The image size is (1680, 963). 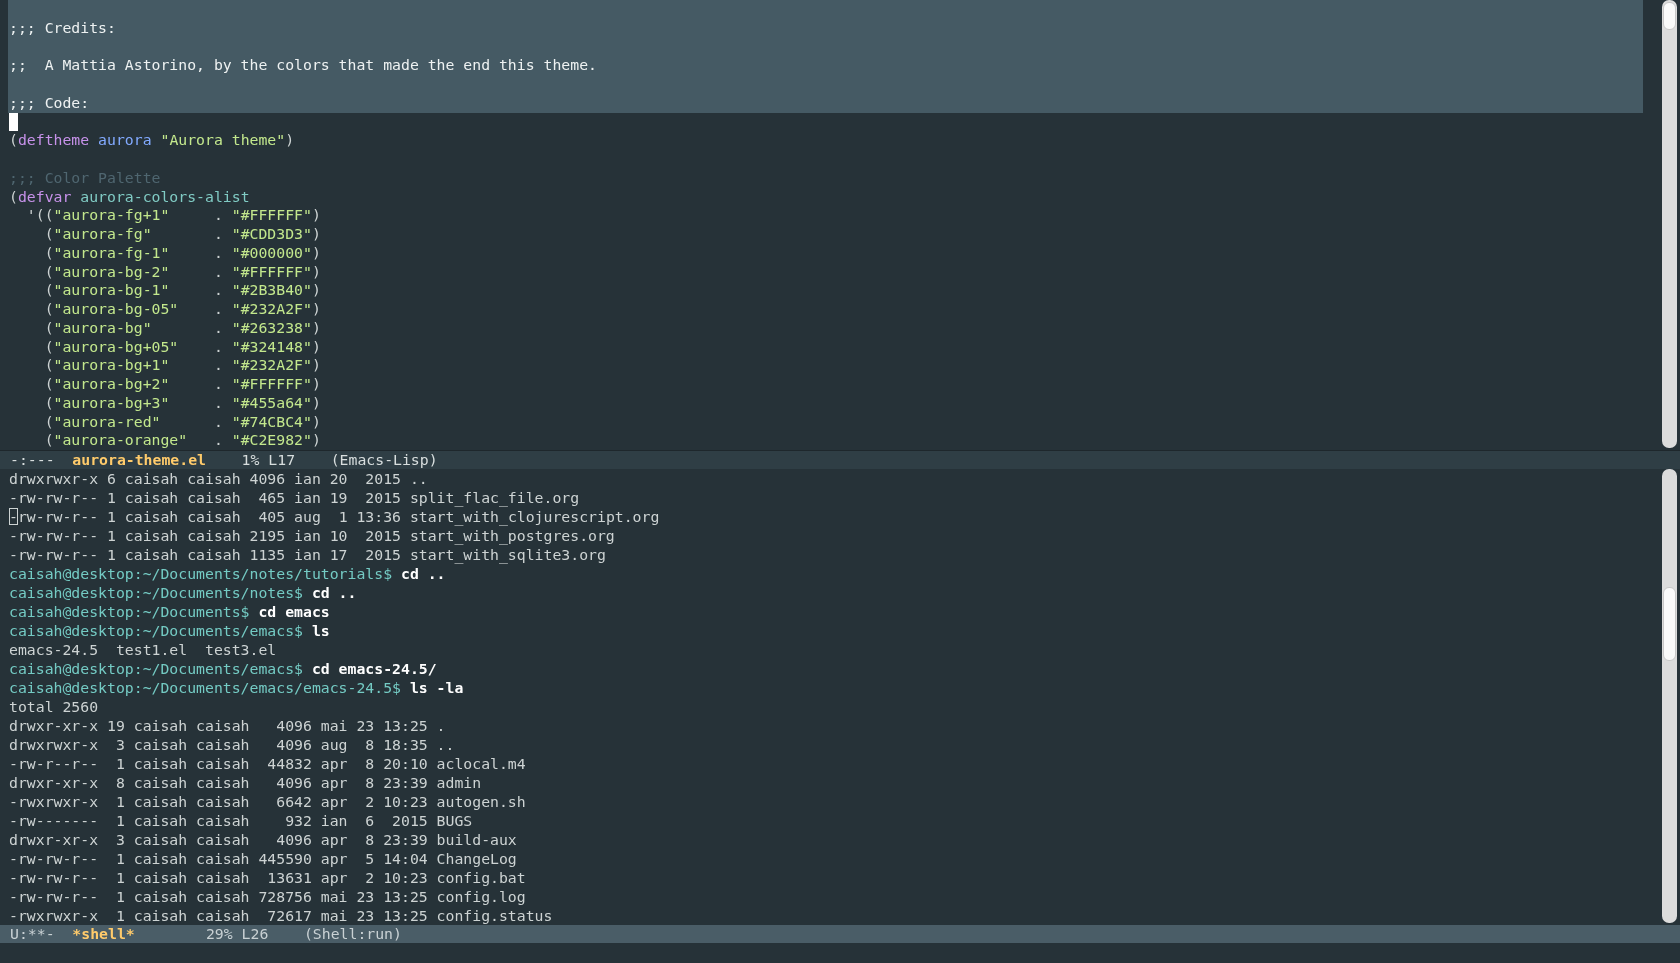 What do you see at coordinates (183, 592) in the screenshot?
I see `shell-line: caisah@desktop:~/Documents/notes$ cd ..` at bounding box center [183, 592].